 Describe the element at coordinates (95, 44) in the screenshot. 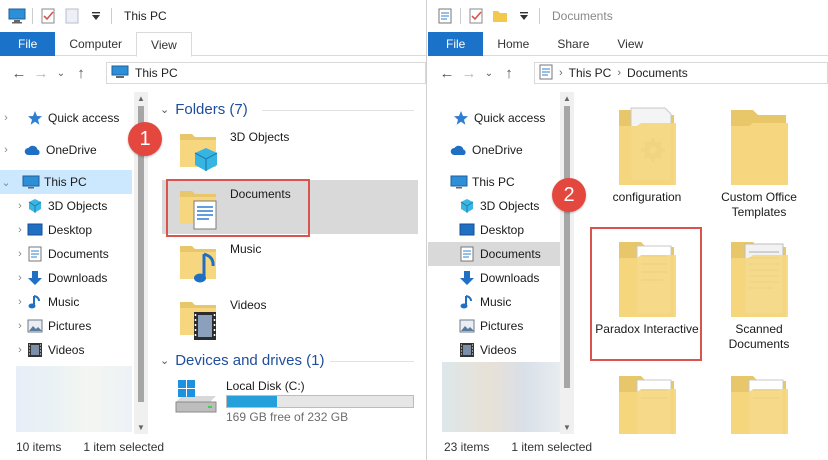

I see `tab-computer: Computer` at that location.